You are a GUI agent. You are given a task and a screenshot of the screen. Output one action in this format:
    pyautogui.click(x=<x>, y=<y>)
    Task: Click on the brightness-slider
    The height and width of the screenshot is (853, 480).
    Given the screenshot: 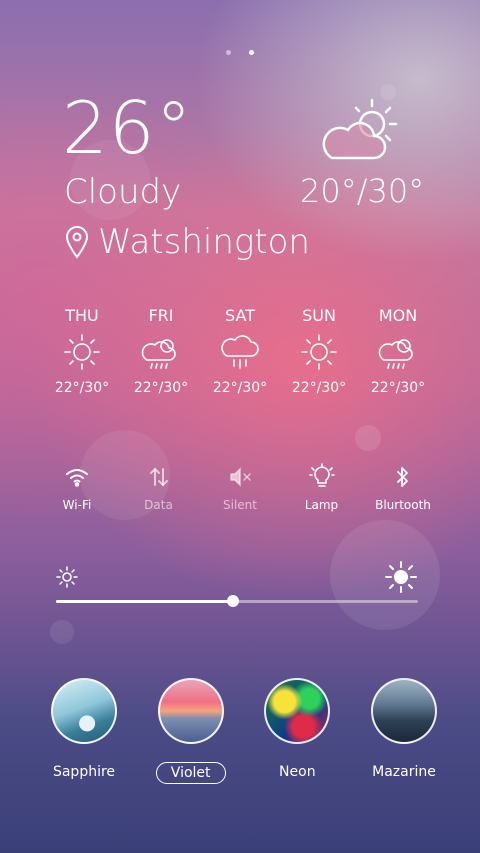 What is the action you would take?
    pyautogui.click(x=237, y=584)
    